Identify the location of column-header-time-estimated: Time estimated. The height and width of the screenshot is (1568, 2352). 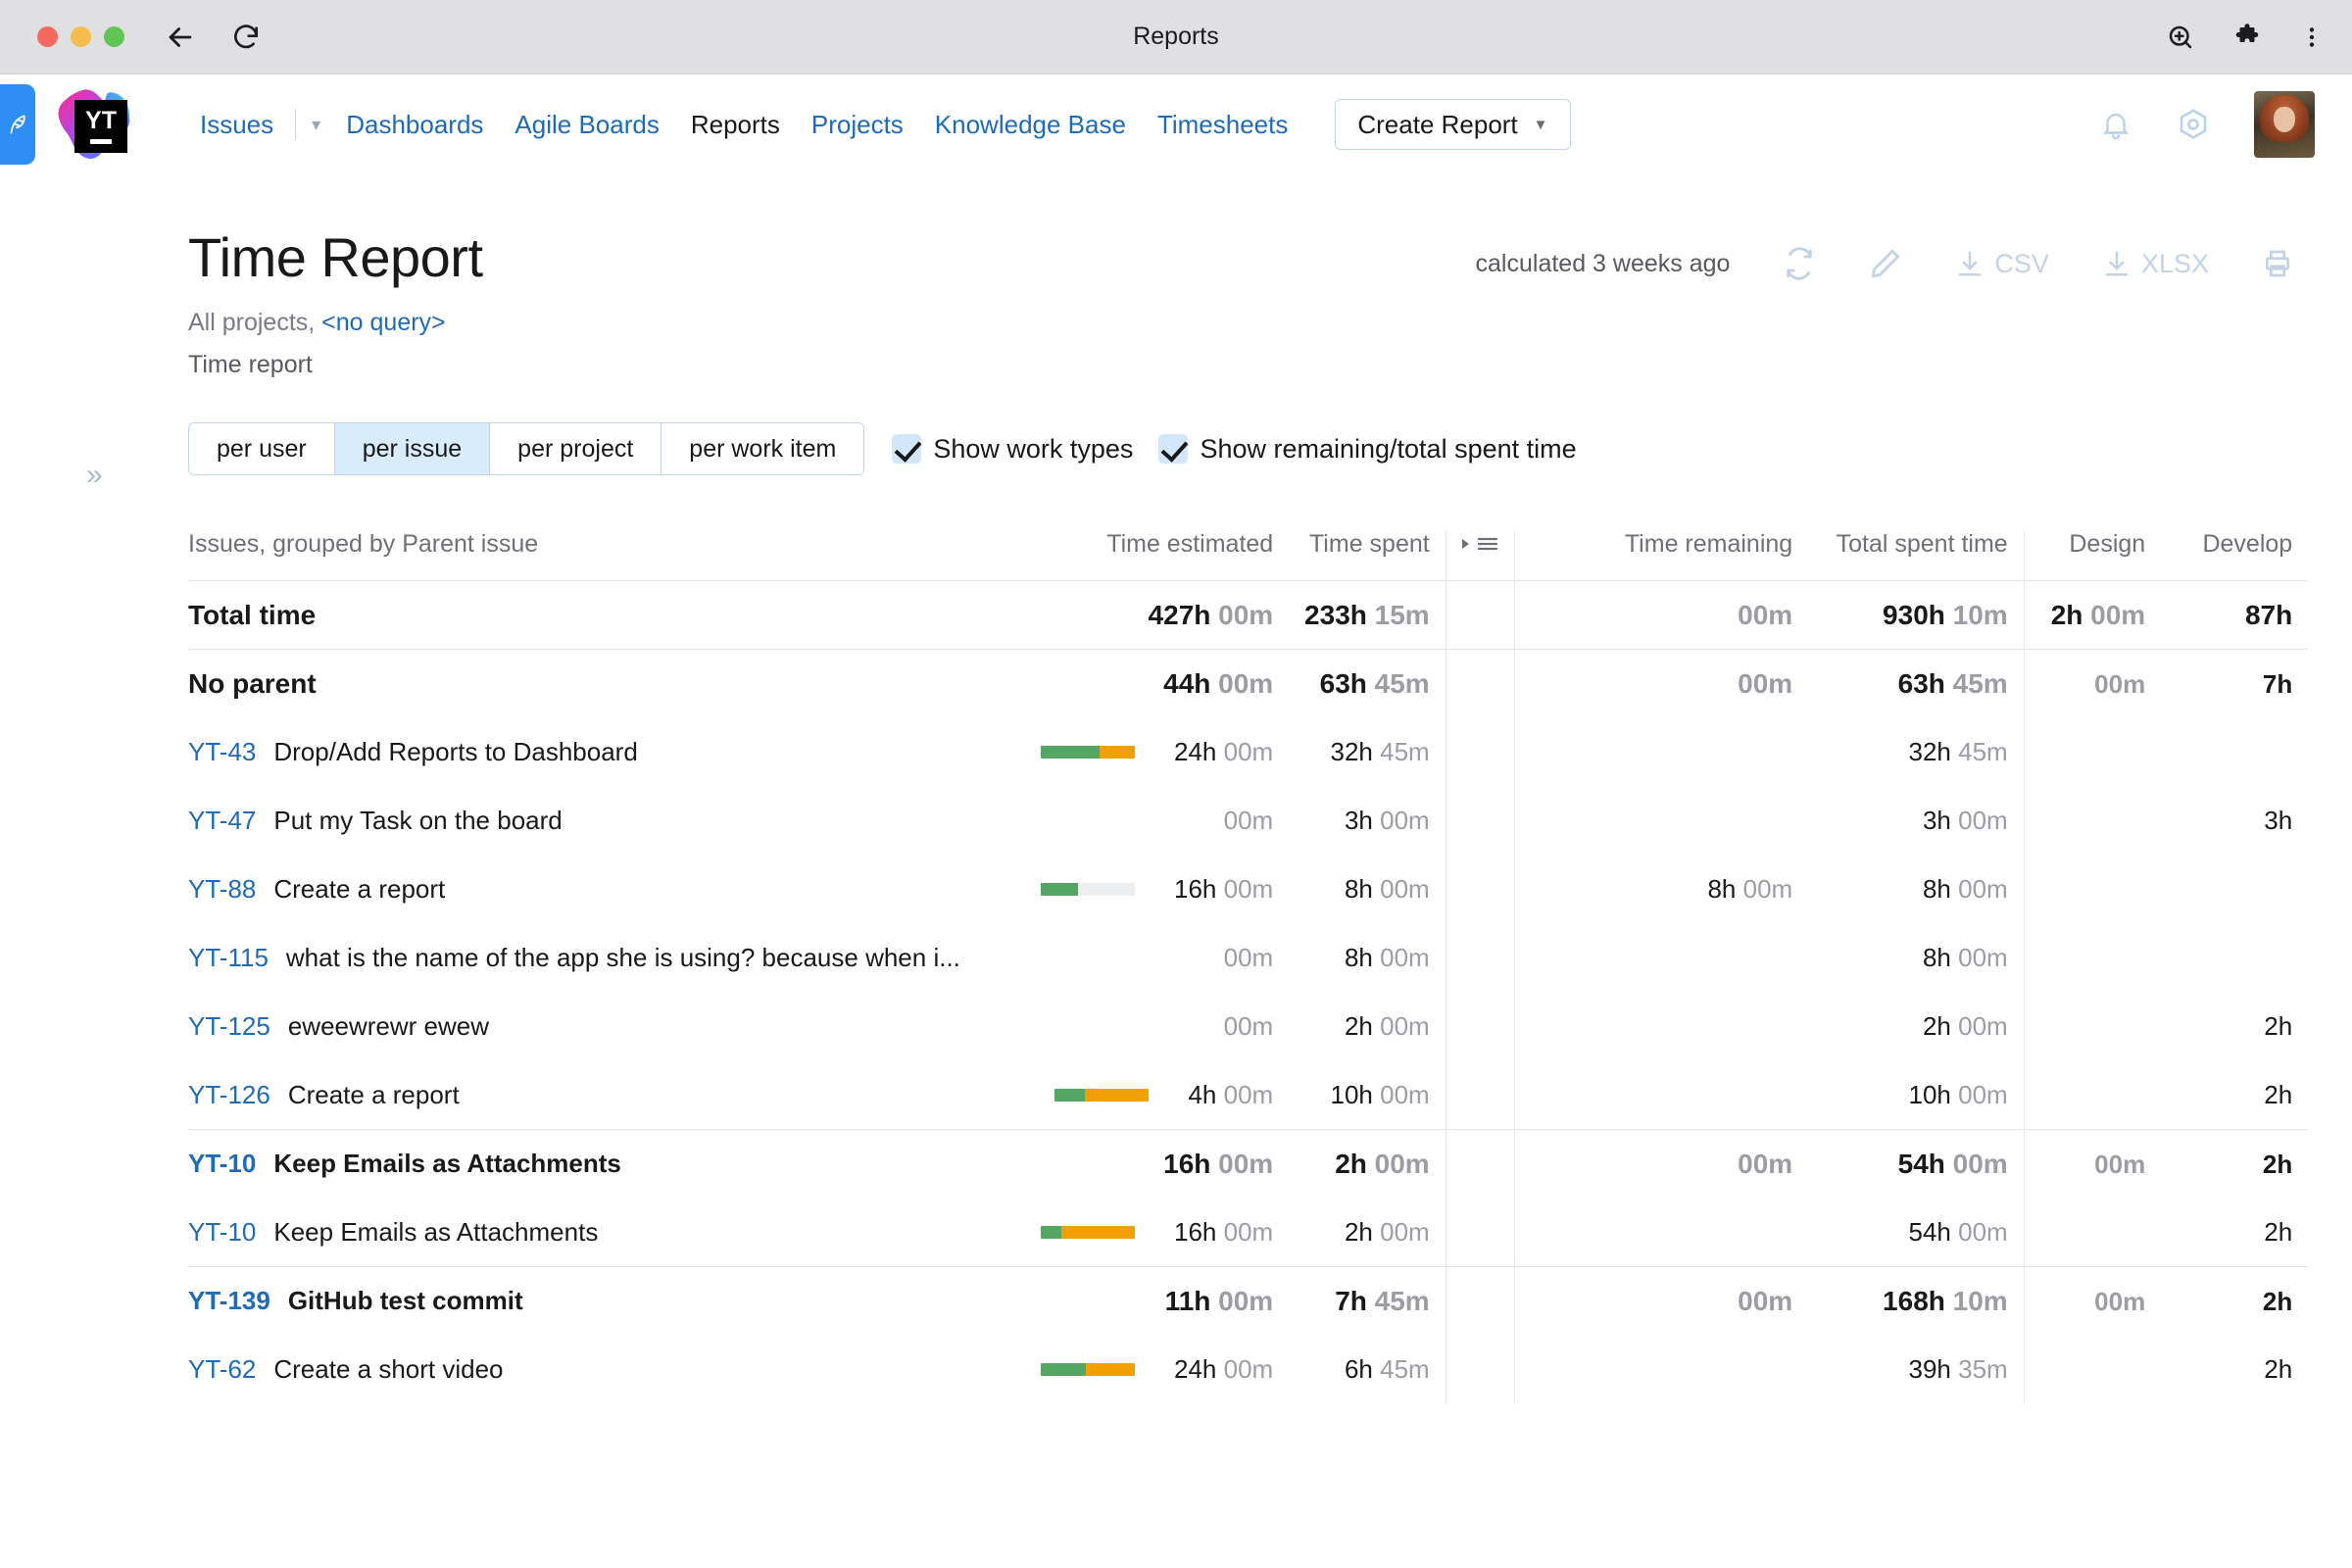
(1165, 555).